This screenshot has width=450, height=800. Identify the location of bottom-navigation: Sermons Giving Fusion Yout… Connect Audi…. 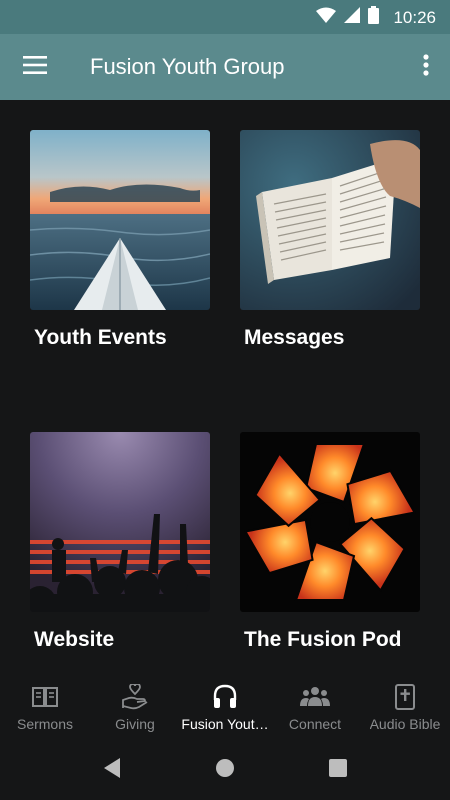
(225, 706).